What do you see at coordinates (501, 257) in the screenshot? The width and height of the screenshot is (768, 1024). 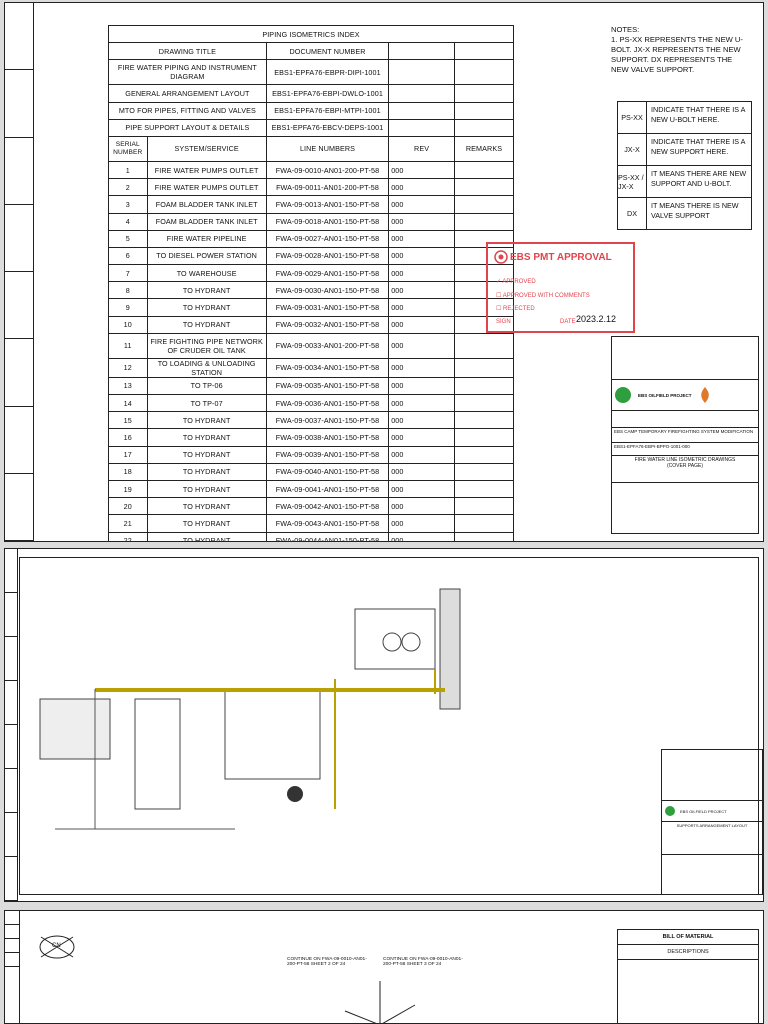 I see `stamp-logo-icon` at bounding box center [501, 257].